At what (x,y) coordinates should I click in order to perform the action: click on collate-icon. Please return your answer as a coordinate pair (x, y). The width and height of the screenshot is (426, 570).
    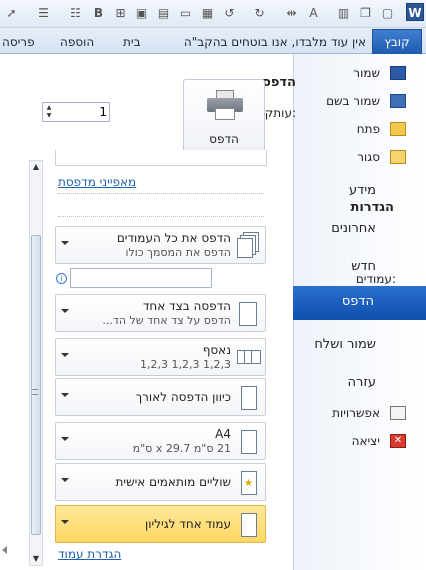
    Looking at the image, I should click on (249, 358).